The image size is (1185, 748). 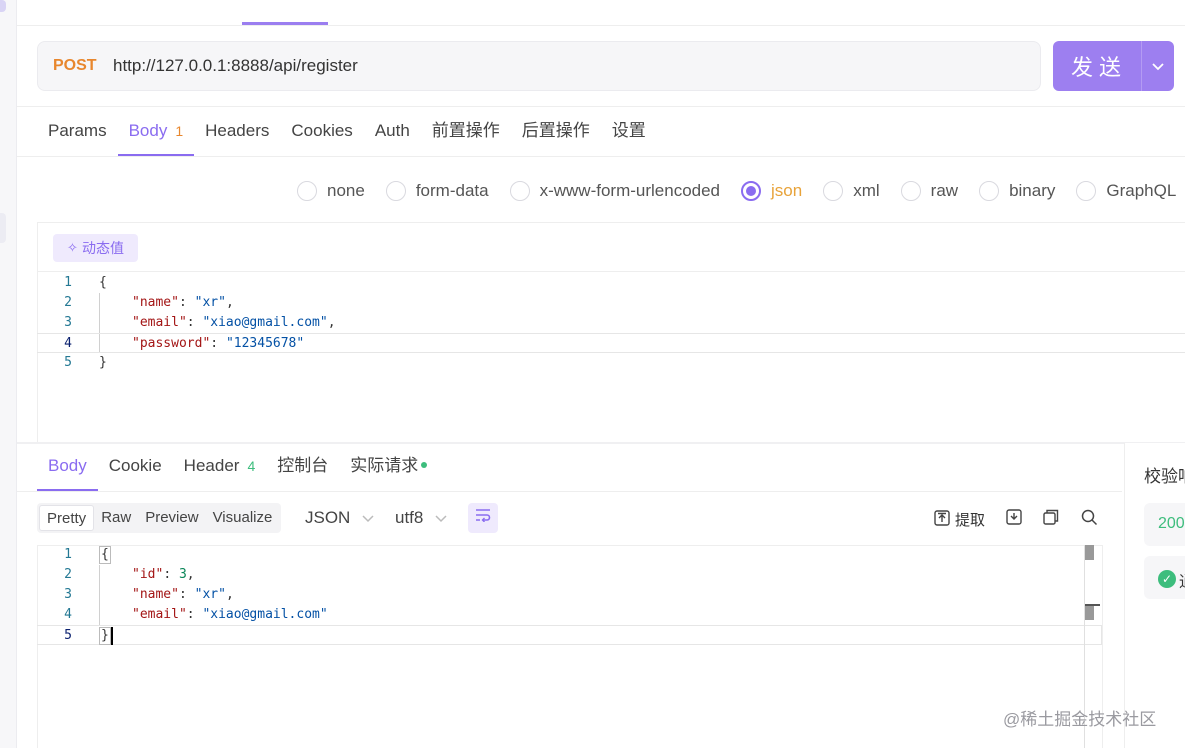 I want to click on extract-button: 提取, so click(x=959, y=519).